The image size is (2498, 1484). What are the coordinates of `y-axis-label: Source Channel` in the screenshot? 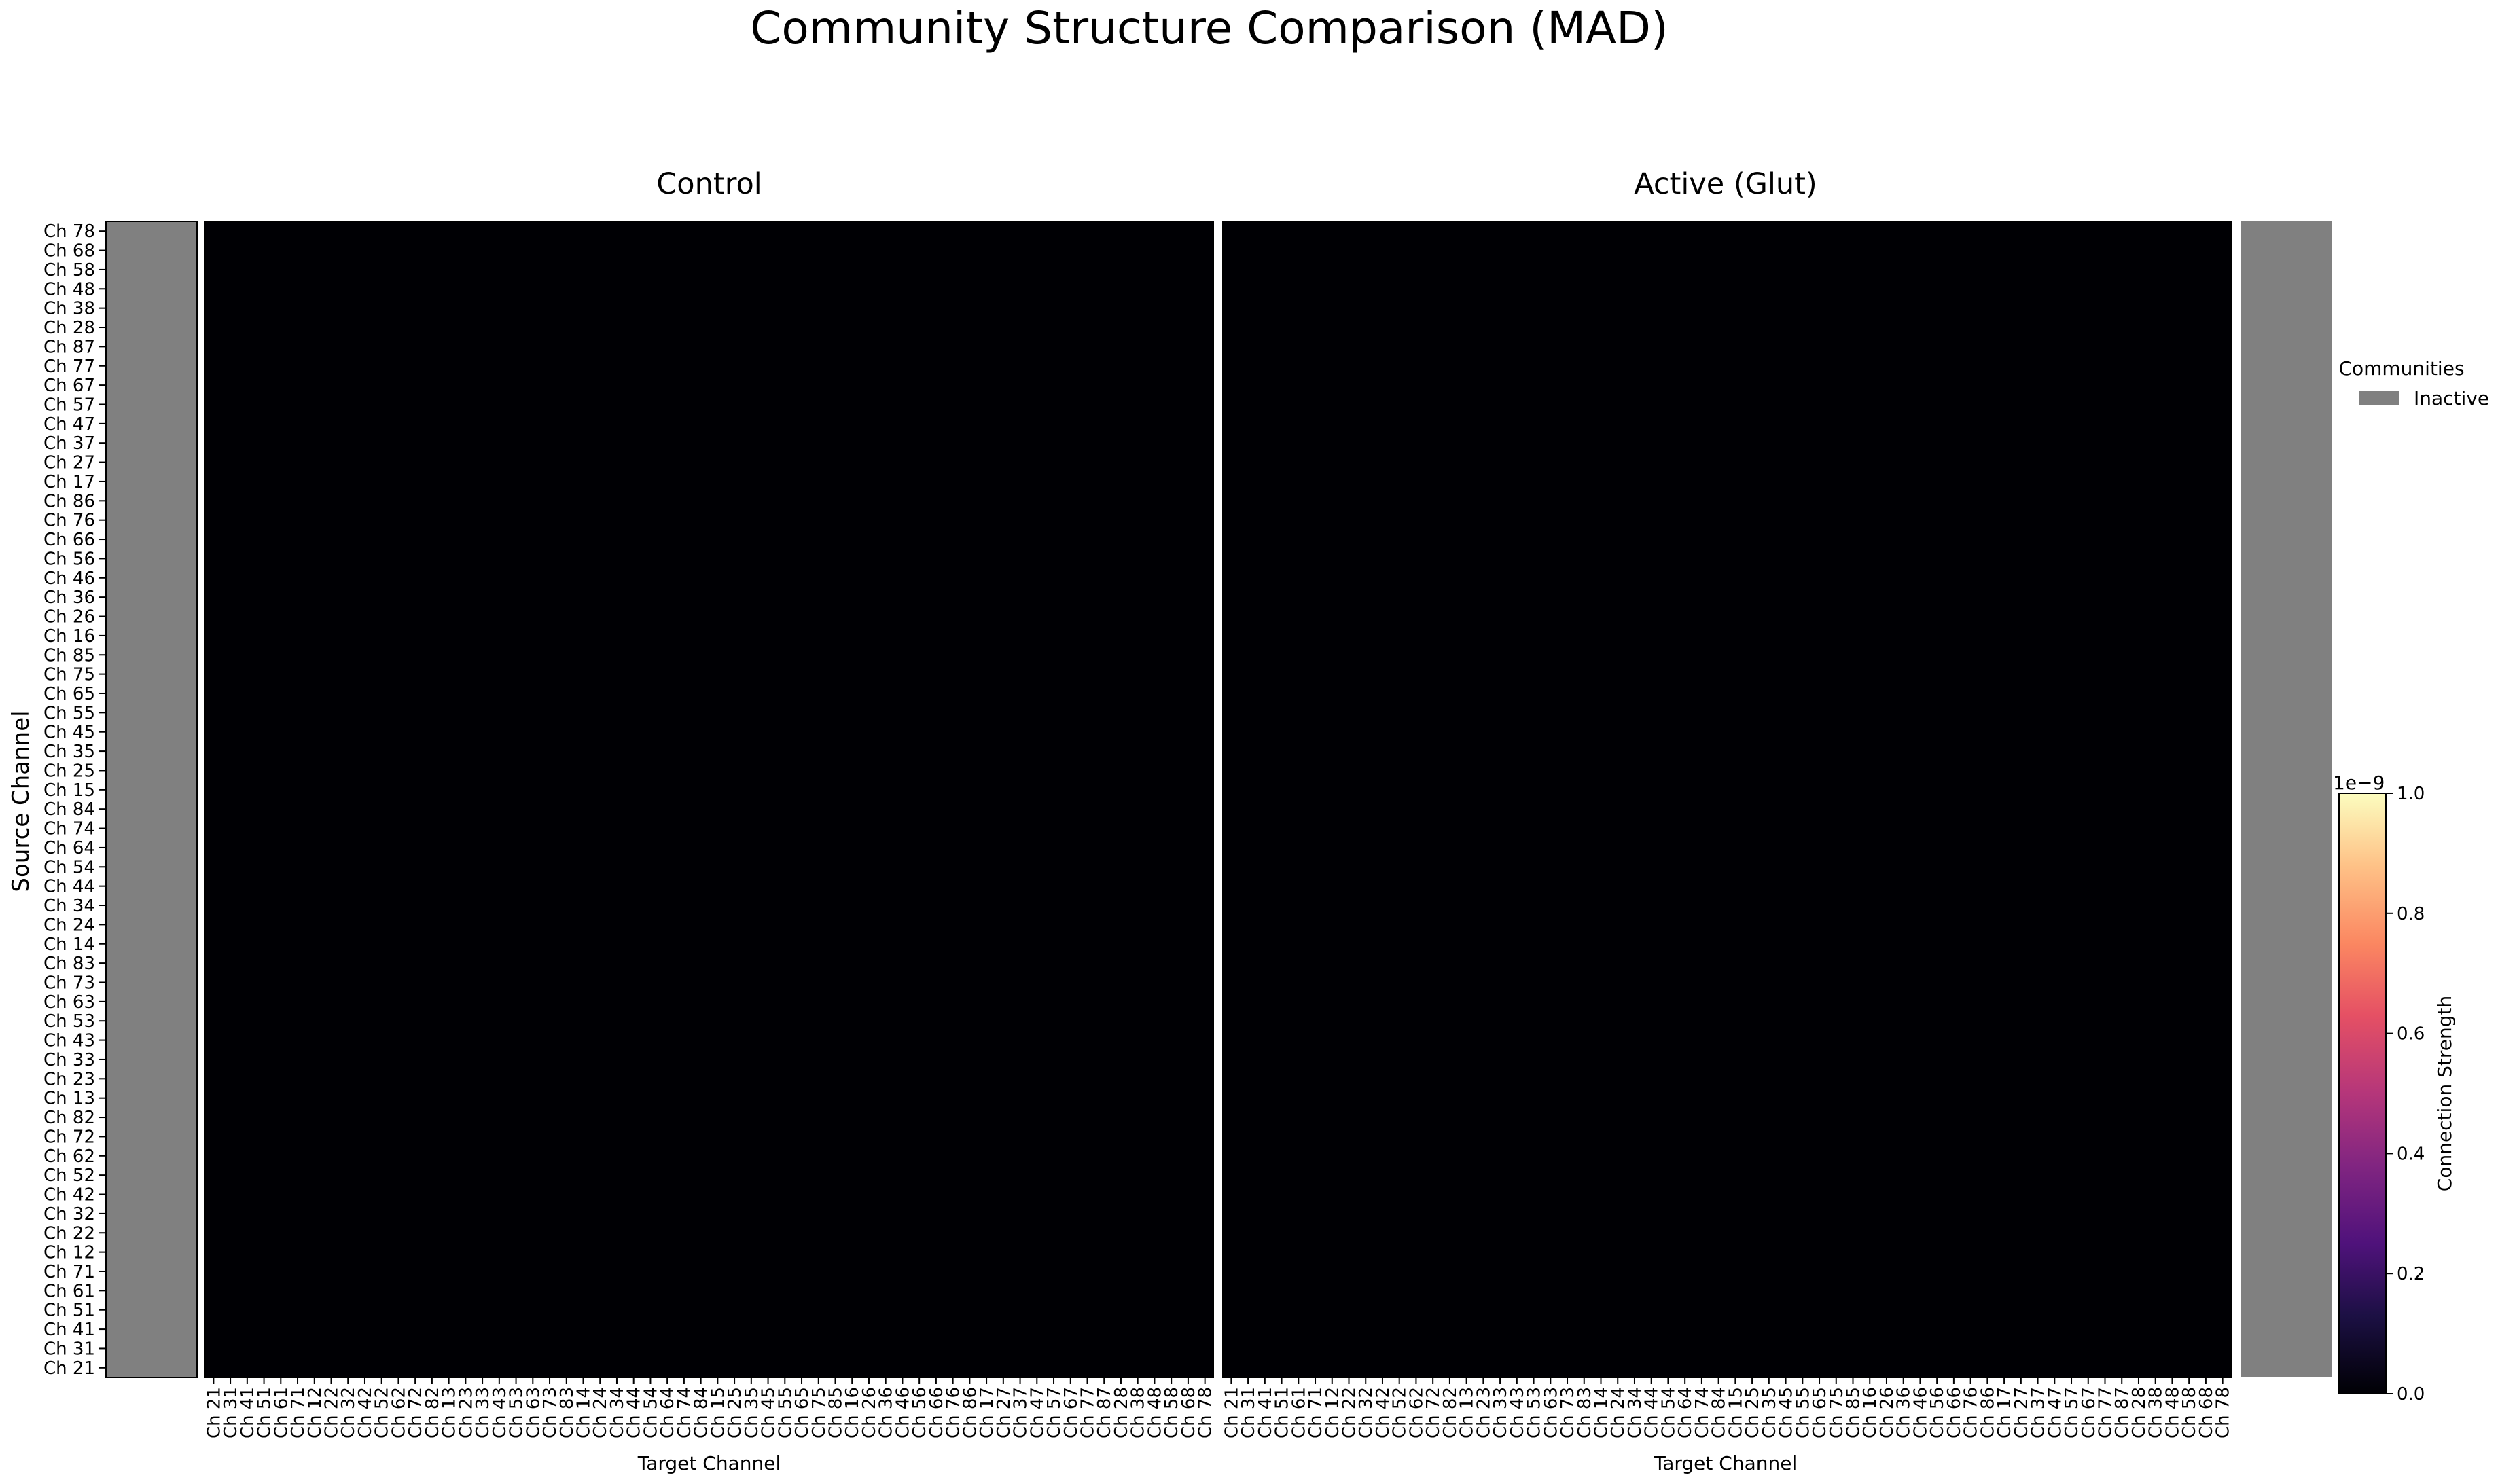 It's located at (21, 801).